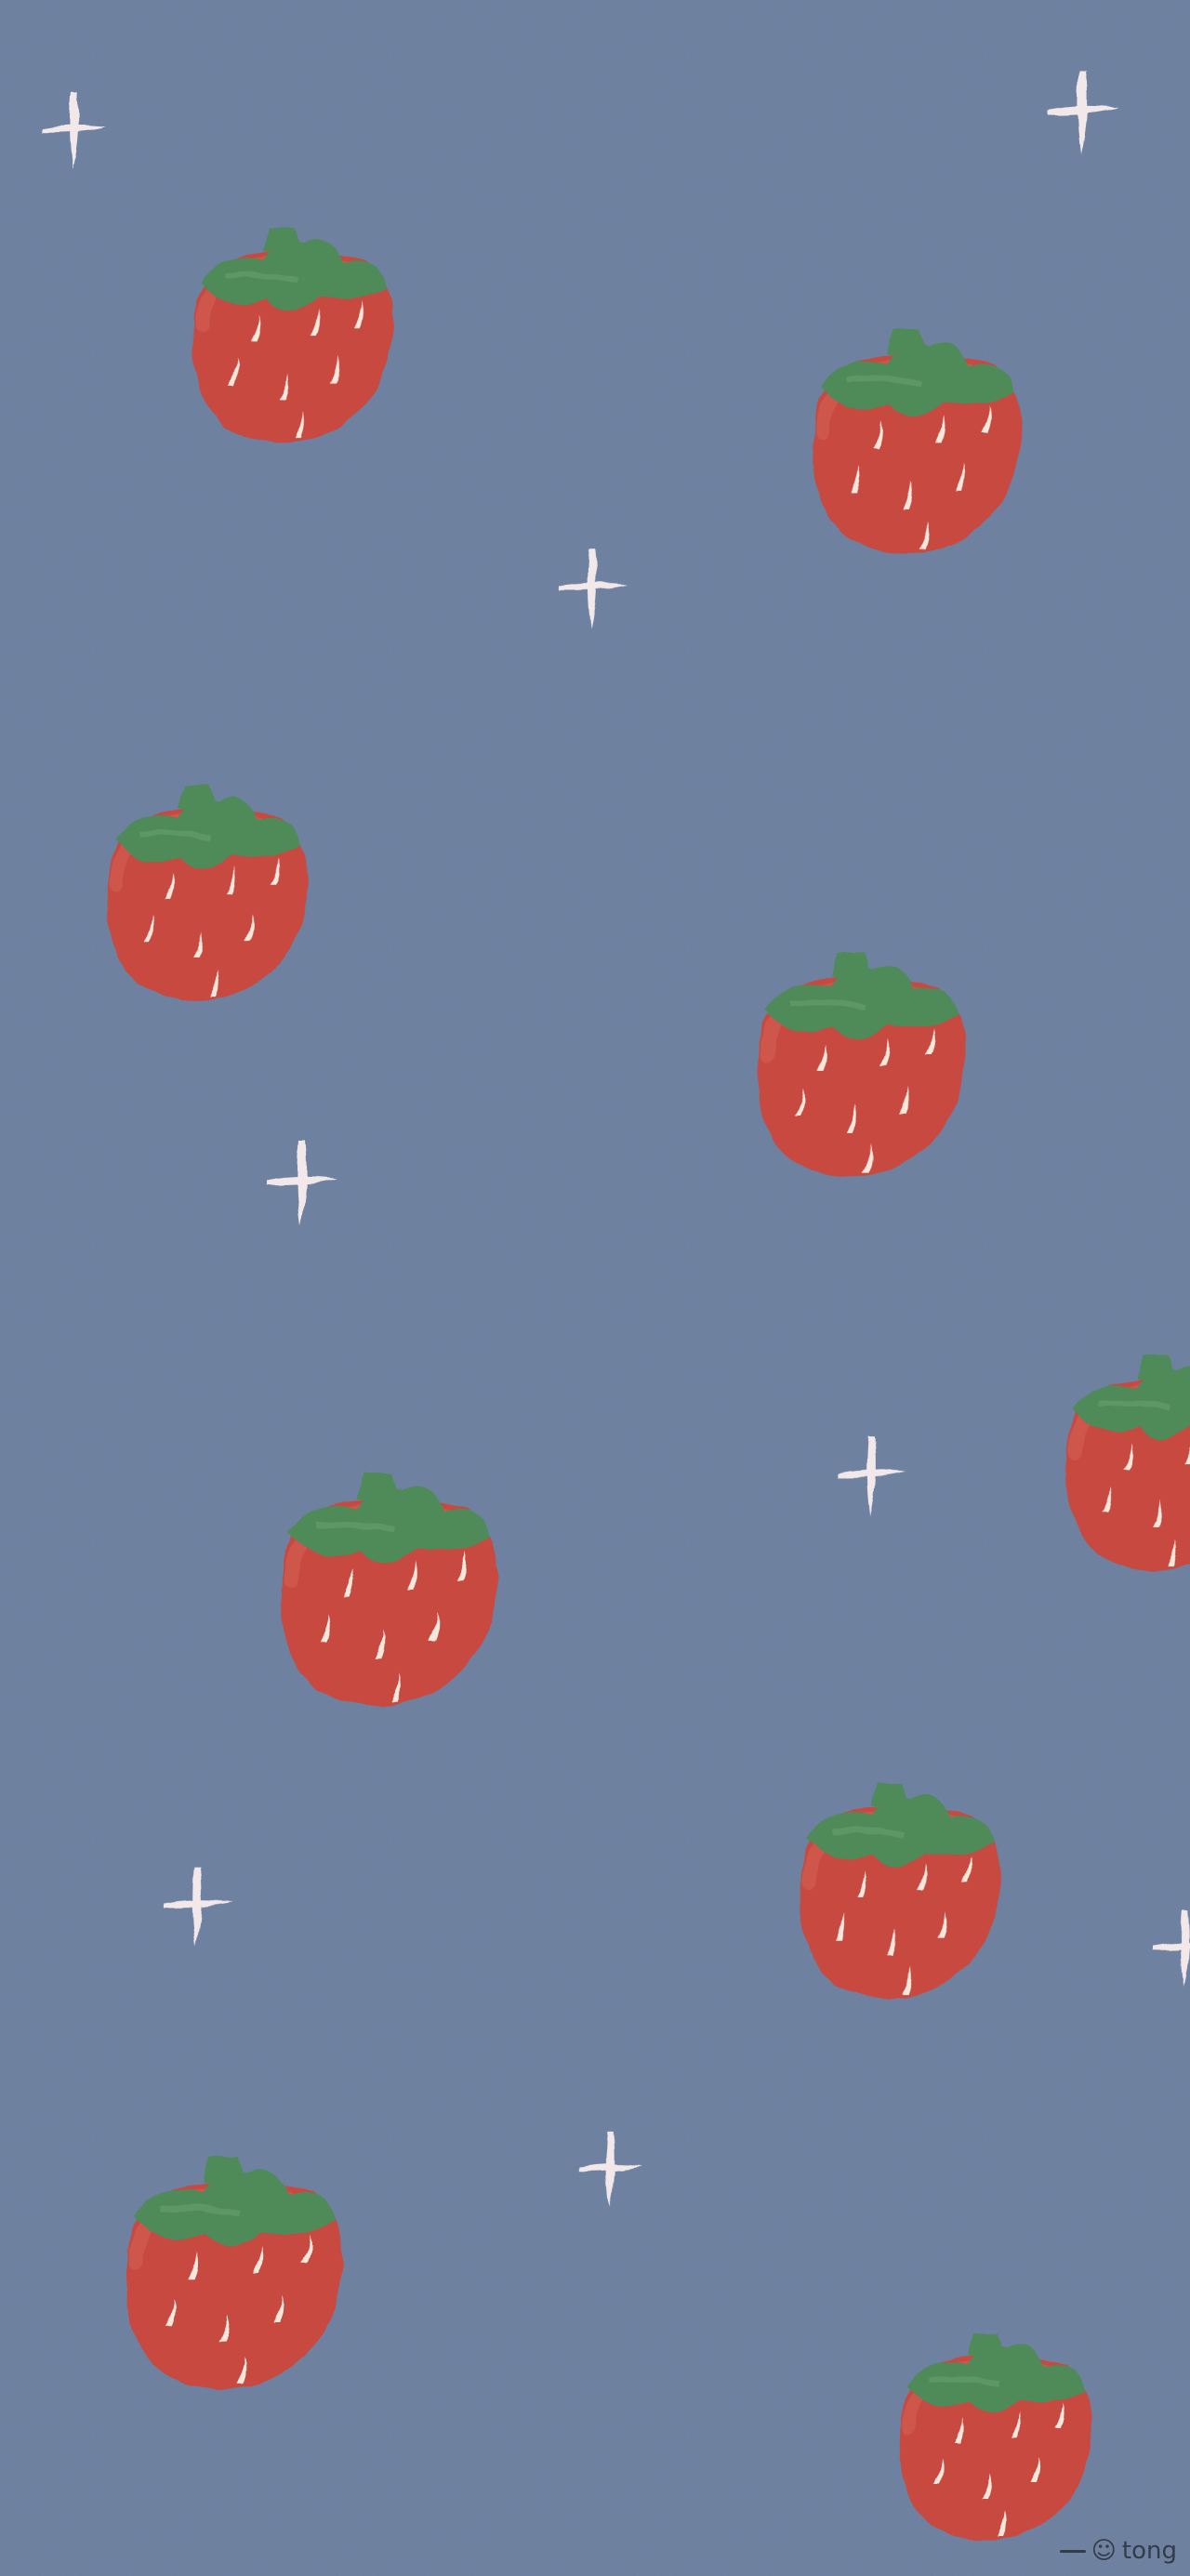  What do you see at coordinates (1149, 2551) in the screenshot?
I see `signature-text: tong` at bounding box center [1149, 2551].